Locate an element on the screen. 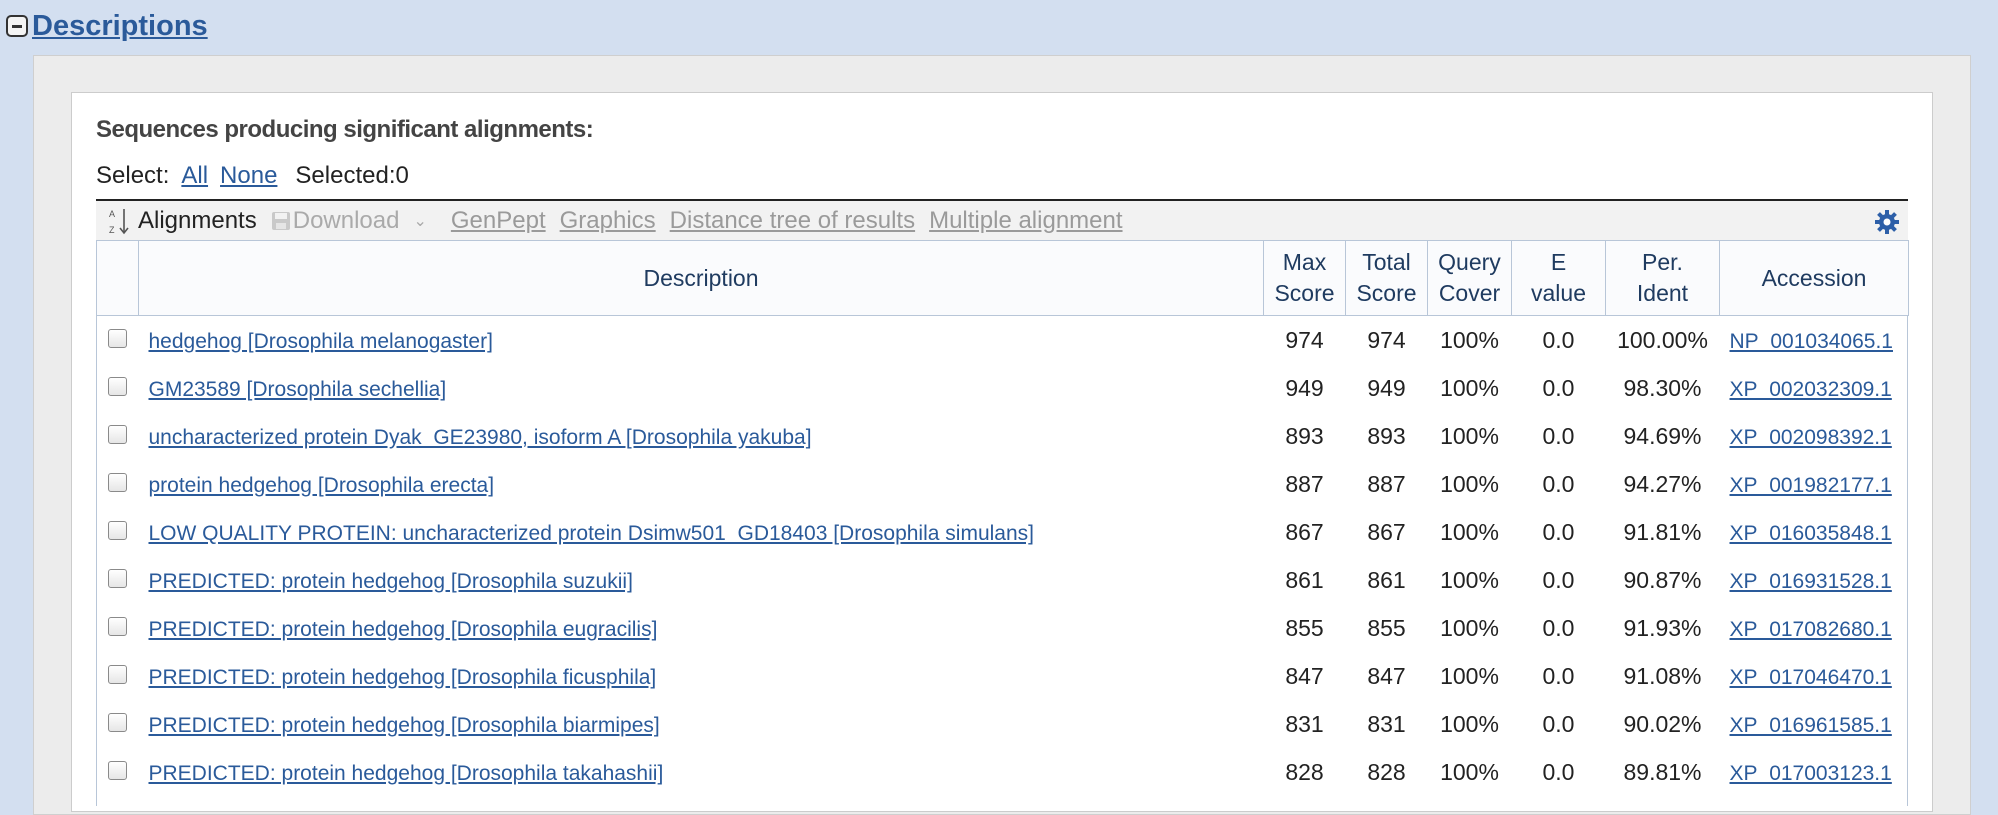 Image resolution: width=1998 pixels, height=815 pixels. alignments-label: Alignments is located at coordinates (197, 220).